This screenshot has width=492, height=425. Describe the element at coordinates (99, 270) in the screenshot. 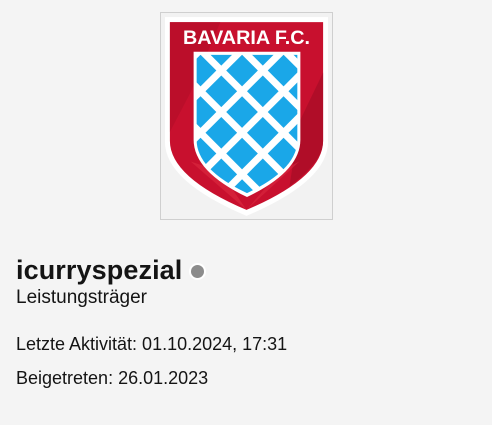

I see `username: icurryspezial` at that location.